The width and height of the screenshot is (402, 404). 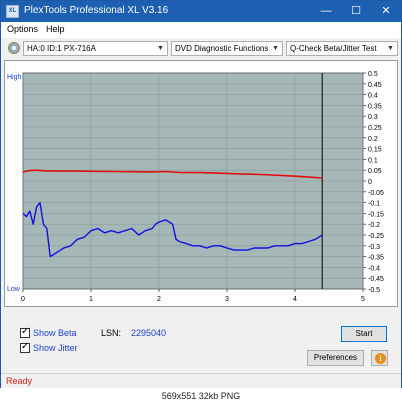 I want to click on function-select: DVD Diagnostic Functions ▼, so click(x=227, y=48).